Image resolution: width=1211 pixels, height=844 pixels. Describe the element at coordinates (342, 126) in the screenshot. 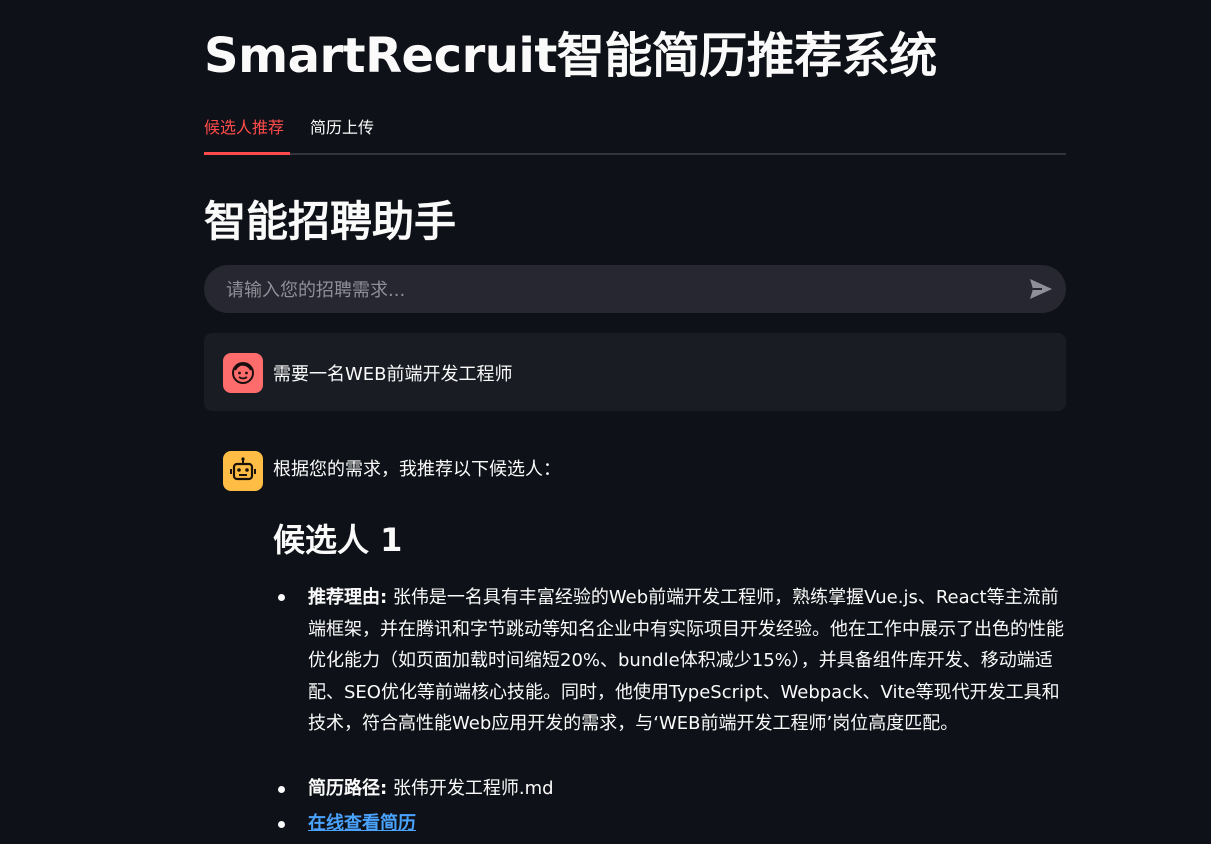

I see `tab-resume-upload: 简历上传` at that location.